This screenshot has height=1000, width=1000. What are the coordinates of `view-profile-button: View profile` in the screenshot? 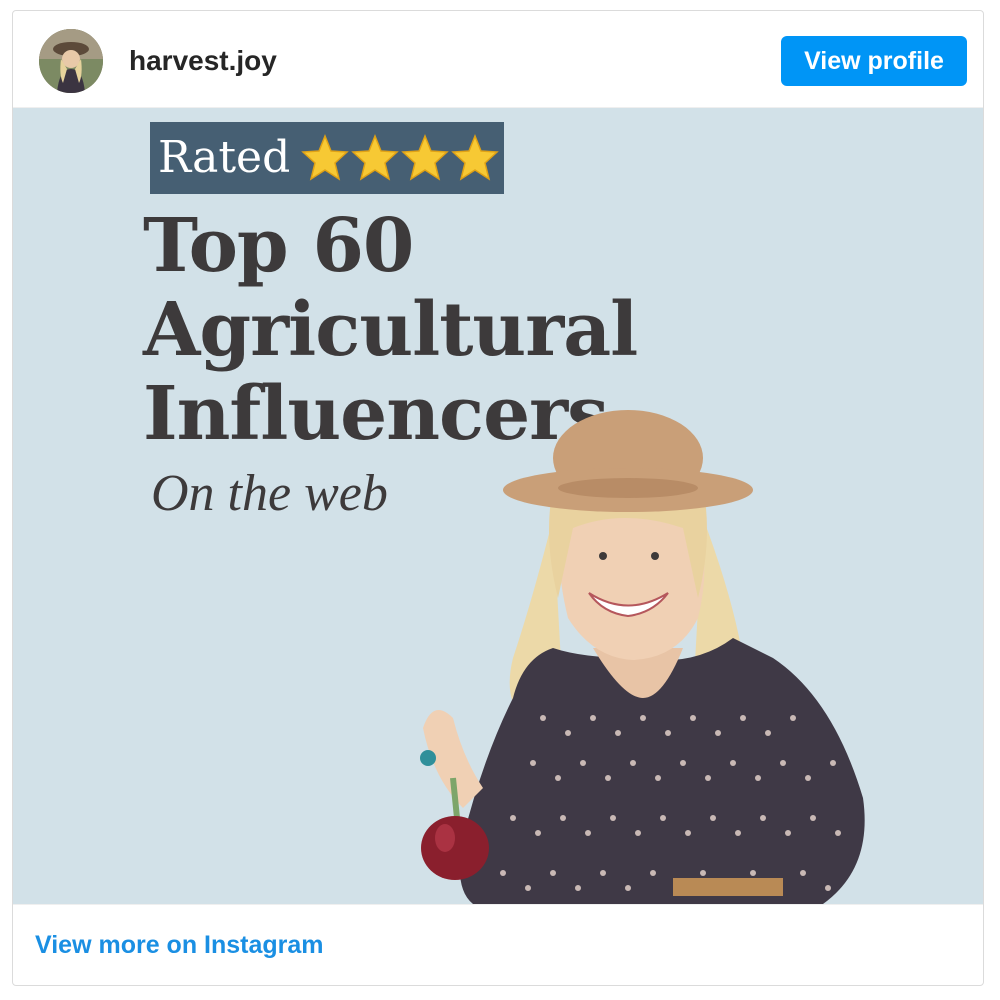 It's located at (874, 61).